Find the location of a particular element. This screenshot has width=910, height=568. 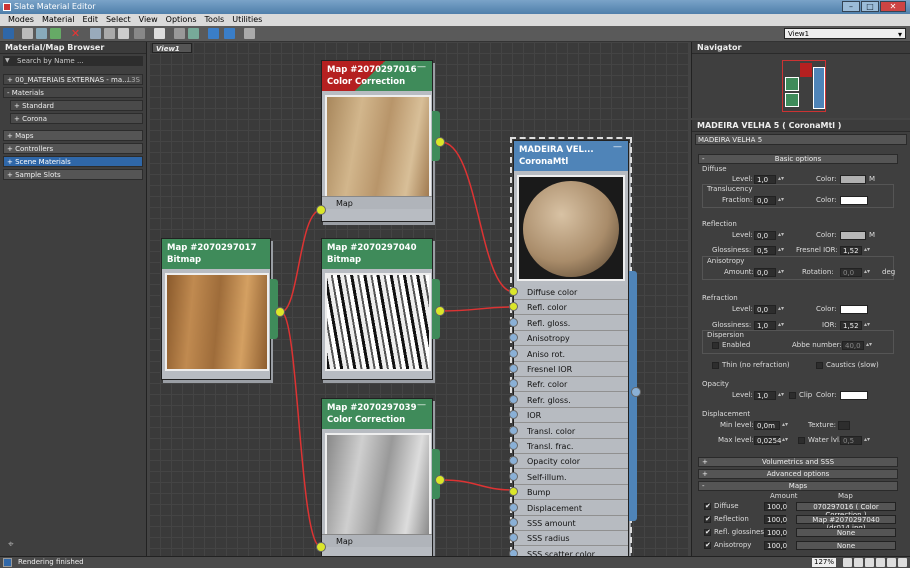

assign-material-icon is located at coordinates (55, 33).